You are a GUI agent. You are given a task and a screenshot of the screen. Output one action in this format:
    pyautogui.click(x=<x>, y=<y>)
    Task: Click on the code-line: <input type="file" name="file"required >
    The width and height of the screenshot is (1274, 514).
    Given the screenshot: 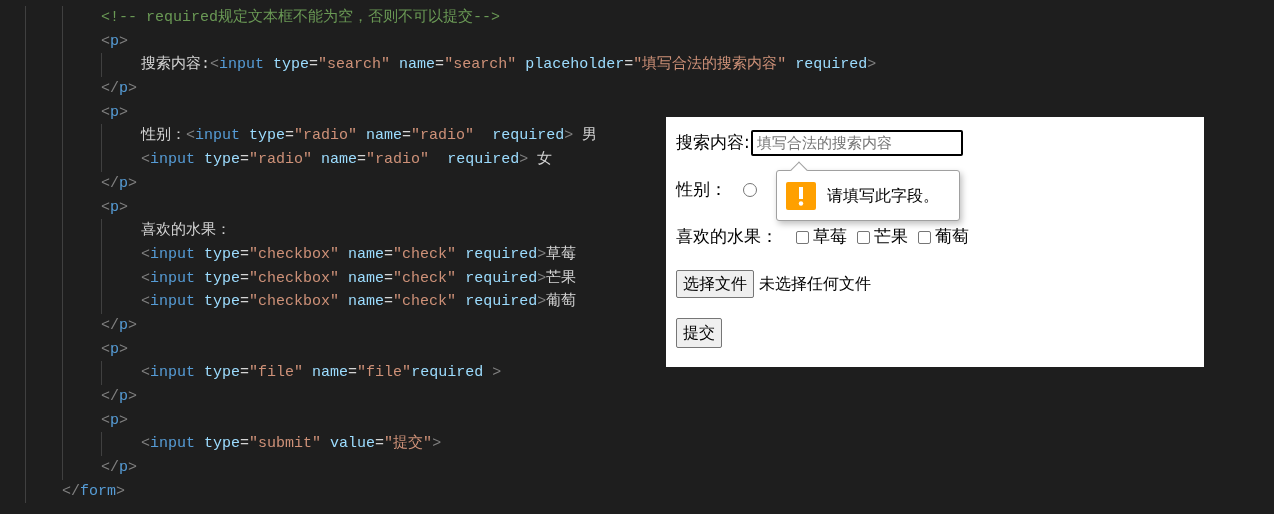 What is the action you would take?
    pyautogui.click(x=321, y=373)
    